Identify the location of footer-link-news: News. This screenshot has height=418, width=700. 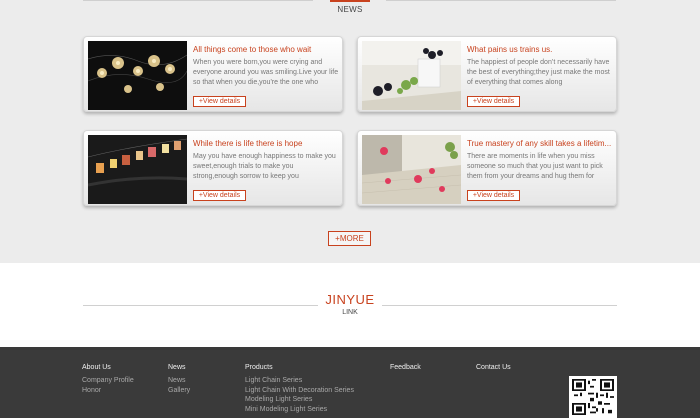
(179, 381).